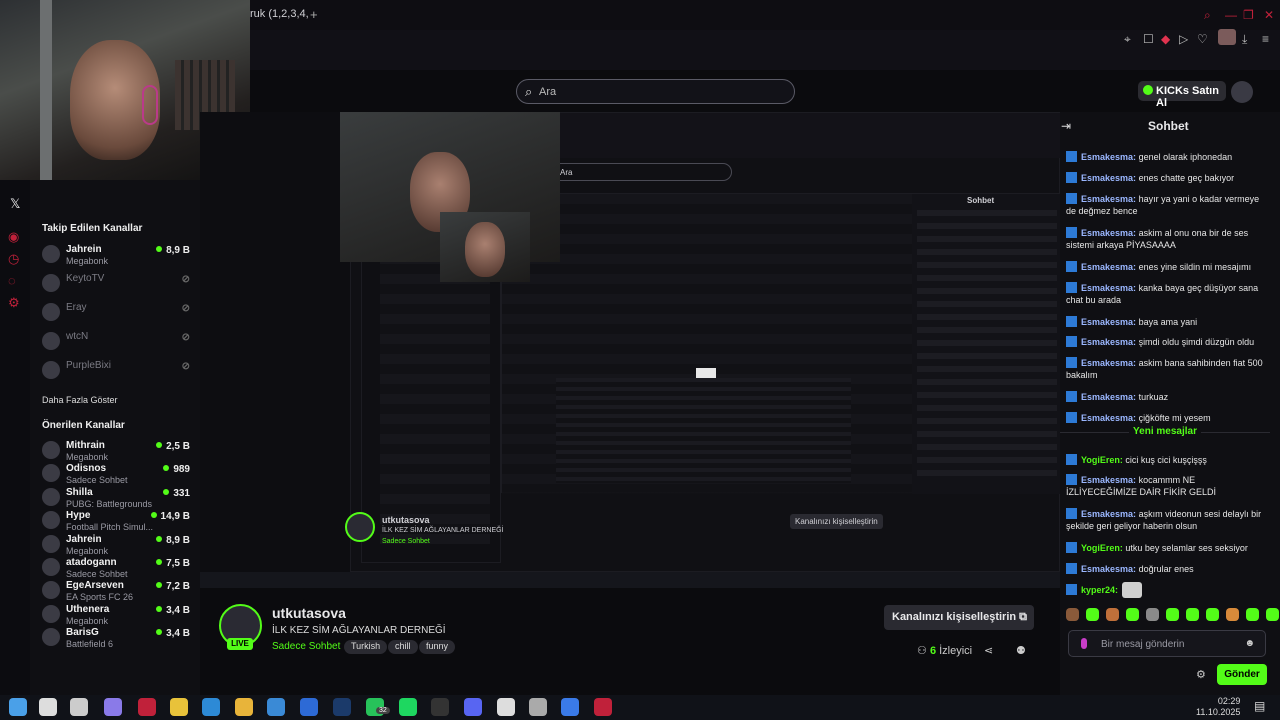  I want to click on sidebar-channel-recommended: Mithrain Megabonk 2,5 B, so click(120, 451).